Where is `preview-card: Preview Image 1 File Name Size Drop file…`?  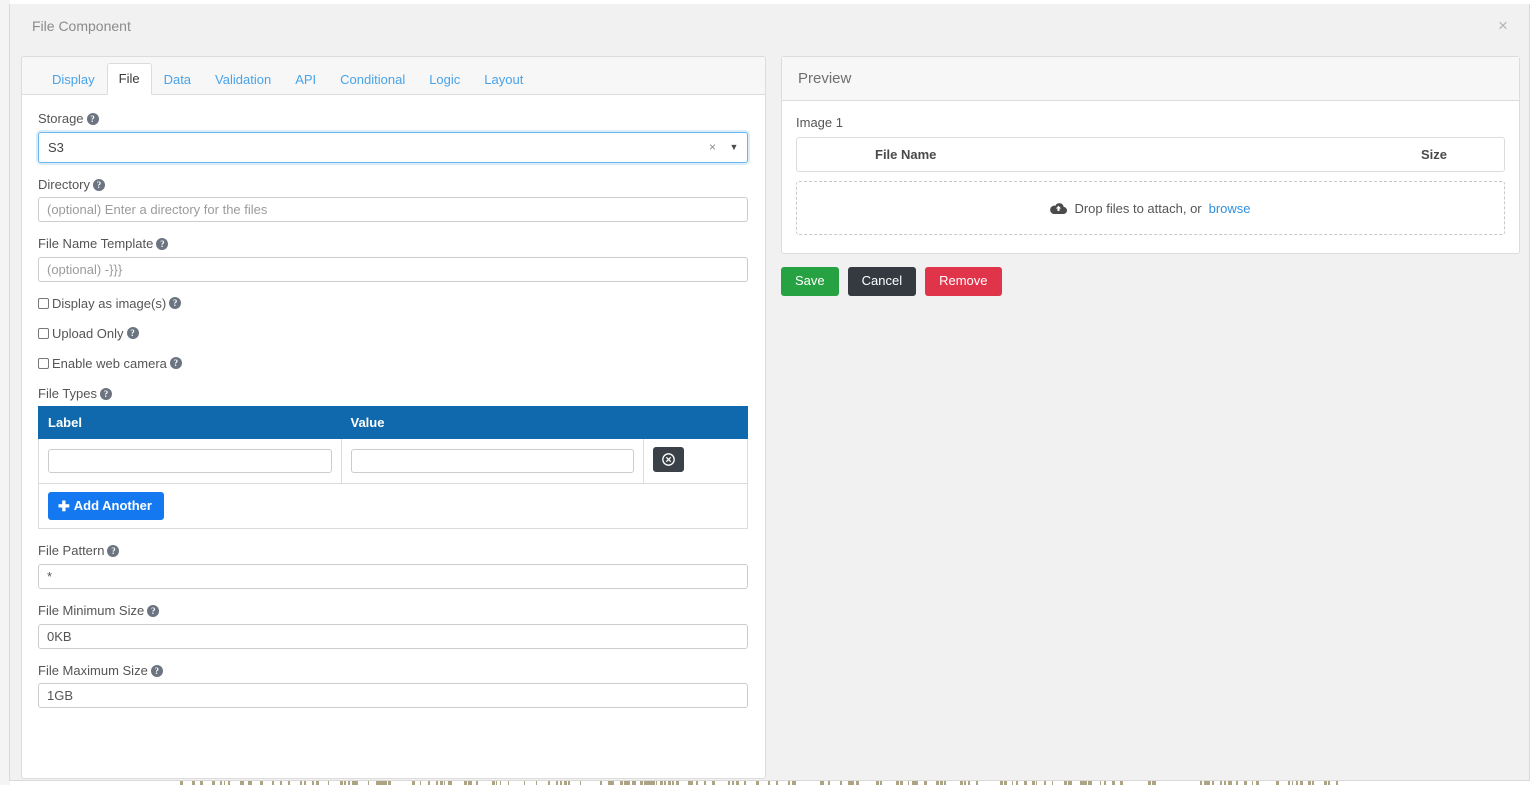 preview-card: Preview Image 1 File Name Size Drop file… is located at coordinates (1150, 155).